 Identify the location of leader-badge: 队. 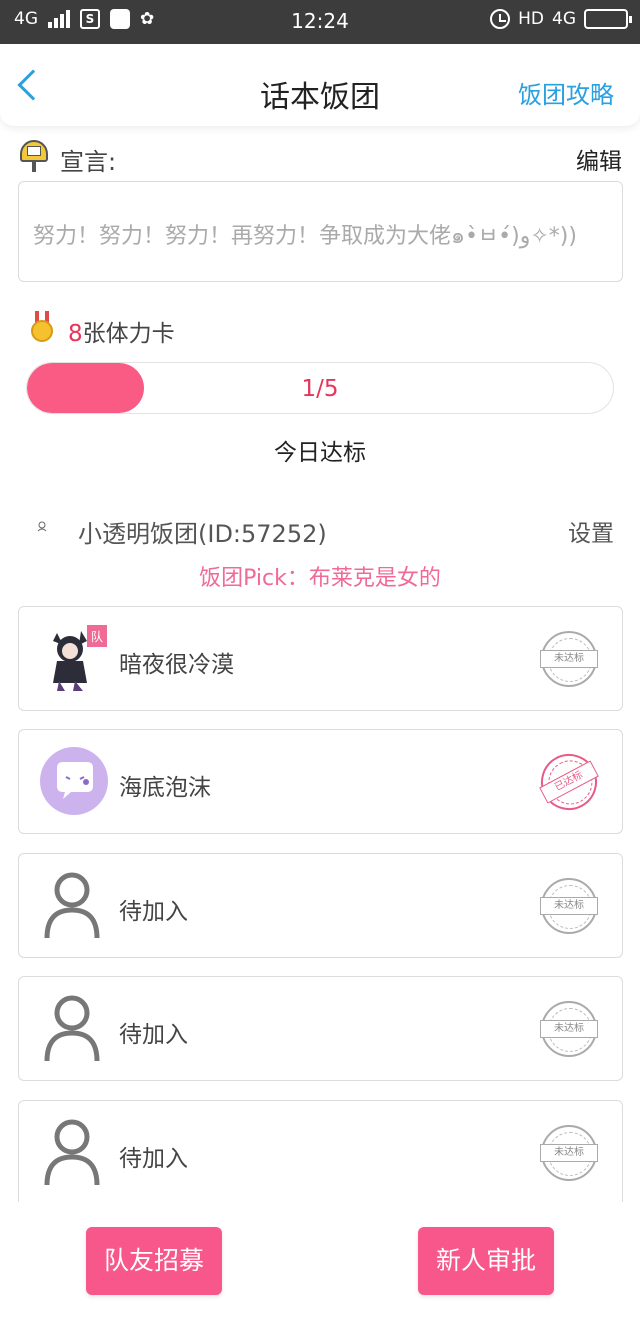
(97, 636).